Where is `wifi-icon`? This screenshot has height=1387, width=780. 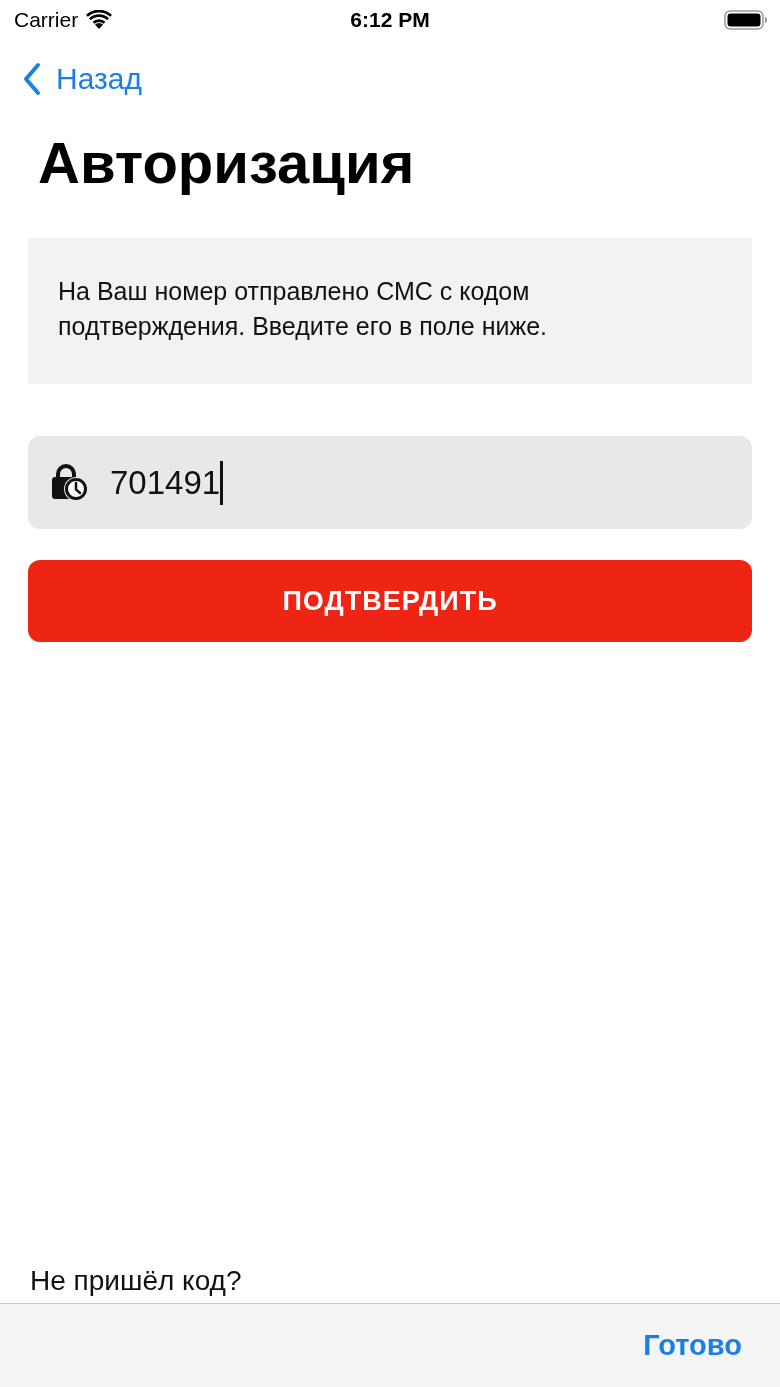 wifi-icon is located at coordinates (99, 20).